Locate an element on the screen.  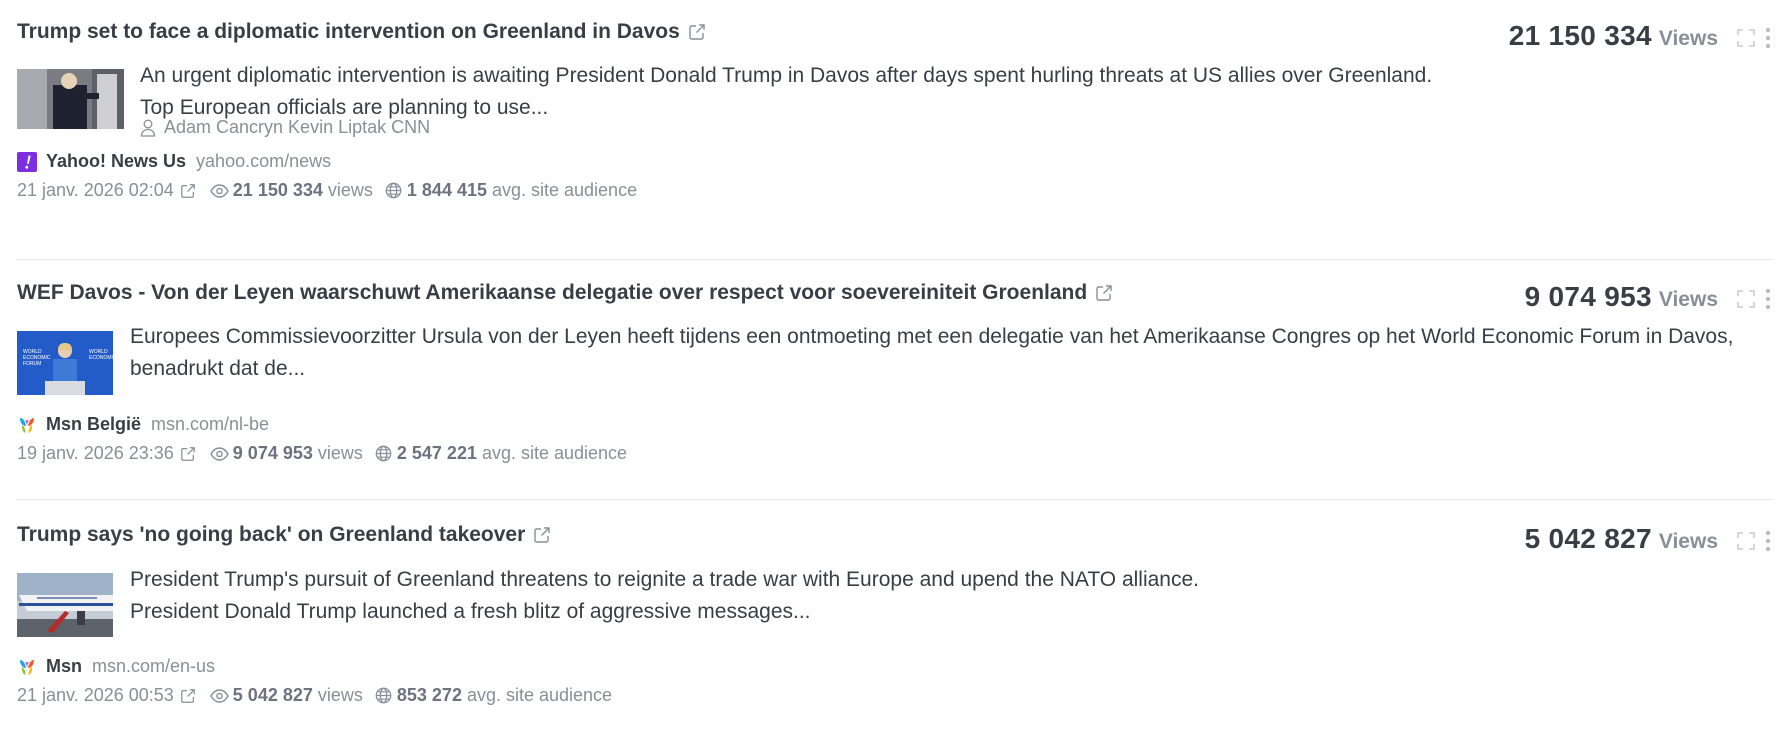
views-count: 5 042 827 is located at coordinates (272, 695).